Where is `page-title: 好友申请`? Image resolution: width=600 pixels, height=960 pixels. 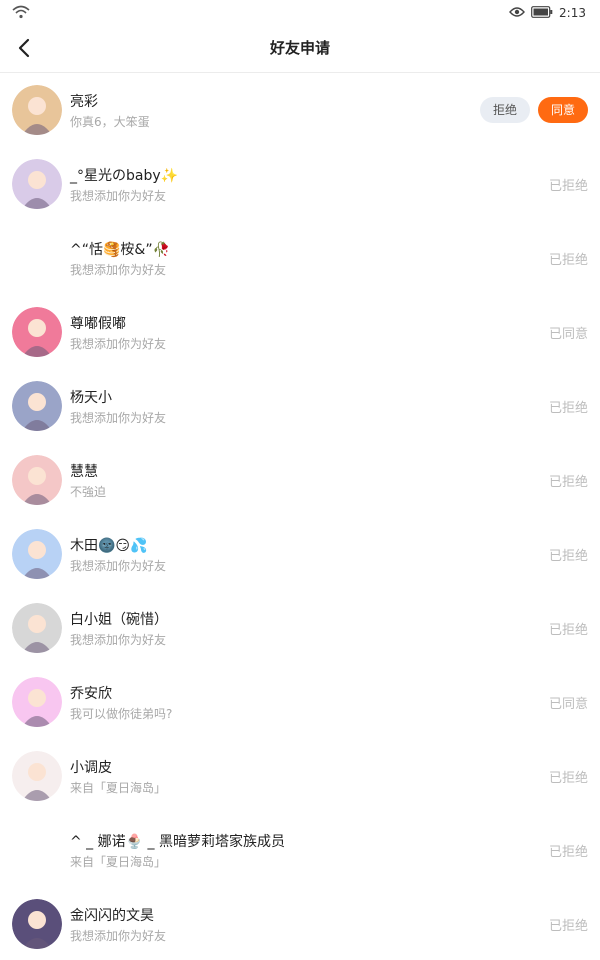 page-title: 好友申请 is located at coordinates (299, 48).